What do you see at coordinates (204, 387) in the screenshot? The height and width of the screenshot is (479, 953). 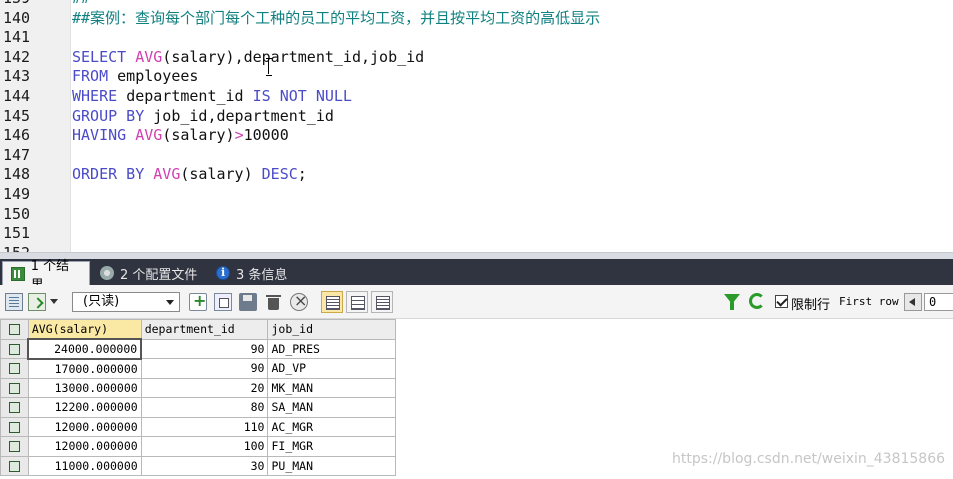 I see `table-cell: 20` at bounding box center [204, 387].